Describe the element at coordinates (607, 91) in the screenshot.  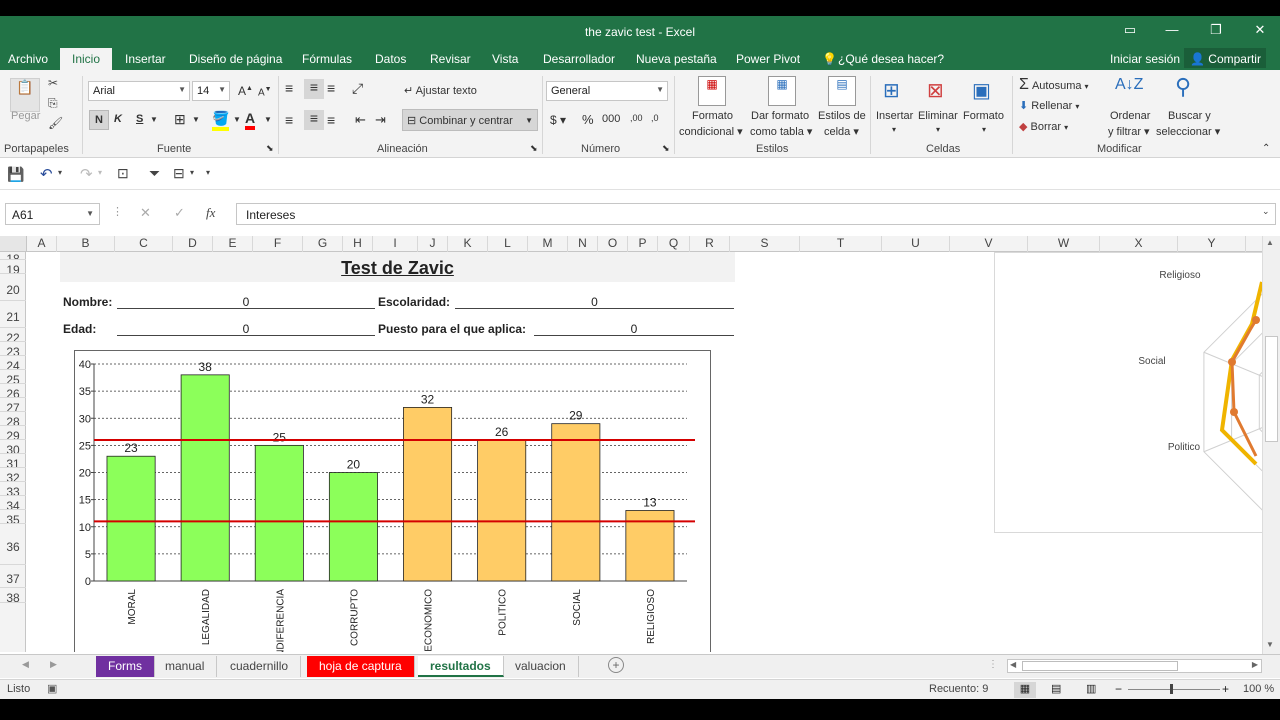
I see `number-format-select: General ▼` at that location.